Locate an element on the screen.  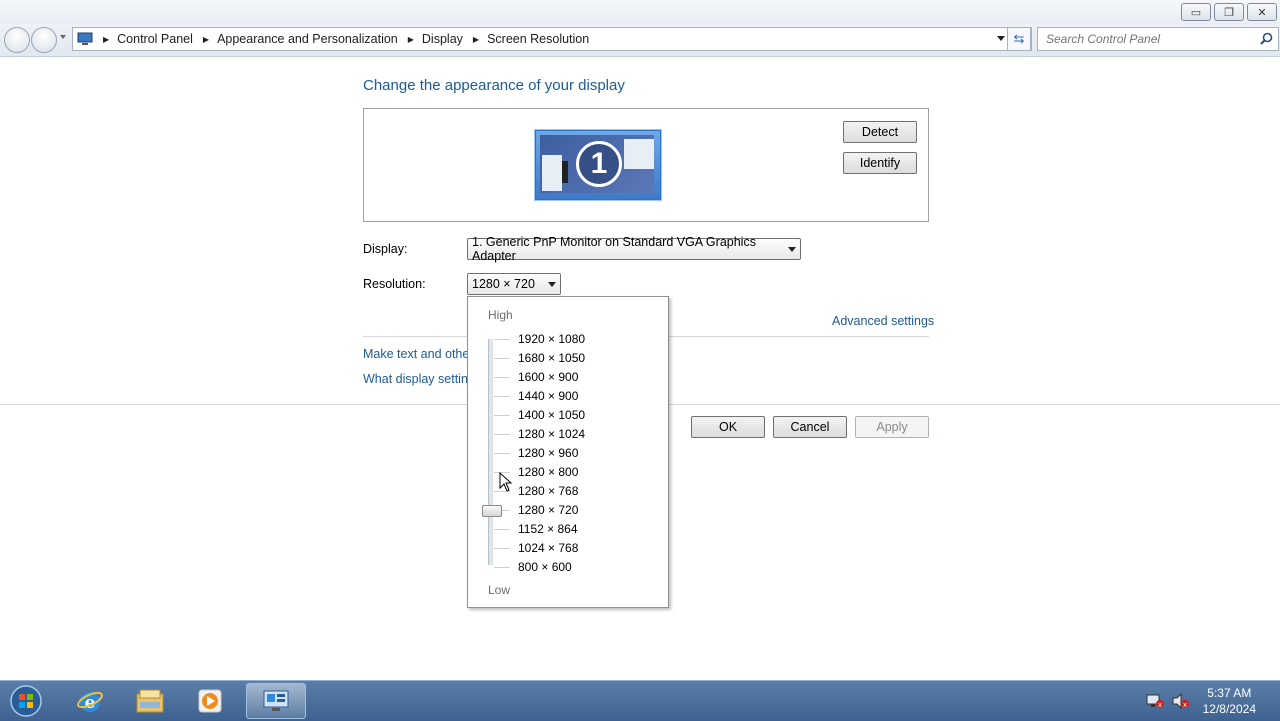
monitor-number-badge: 1 is located at coordinates (599, 164).